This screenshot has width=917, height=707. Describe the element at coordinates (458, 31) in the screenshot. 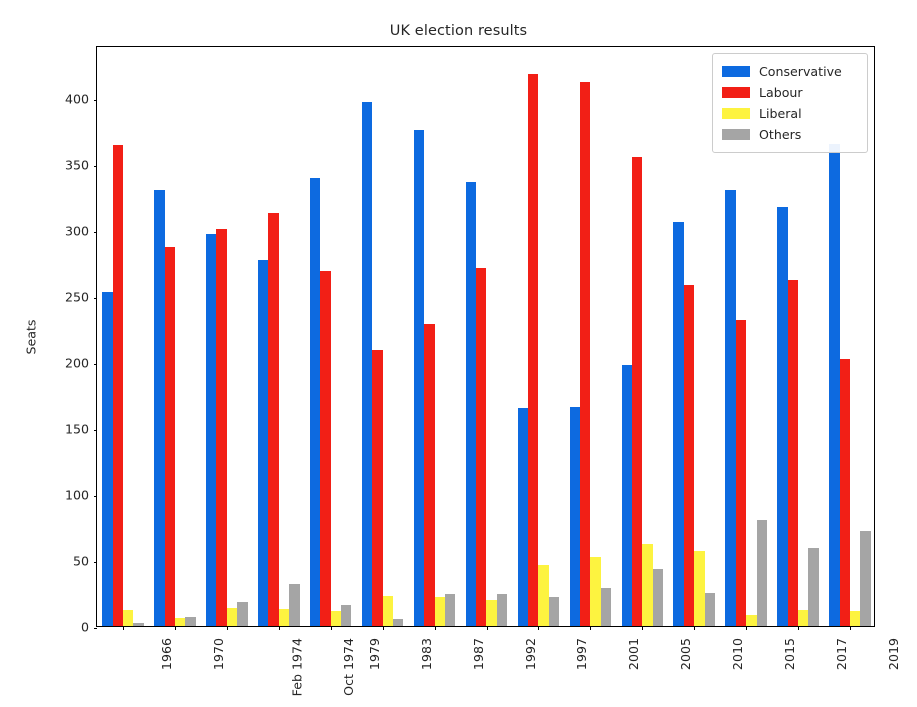

I see `chart-title: UK election results` at that location.